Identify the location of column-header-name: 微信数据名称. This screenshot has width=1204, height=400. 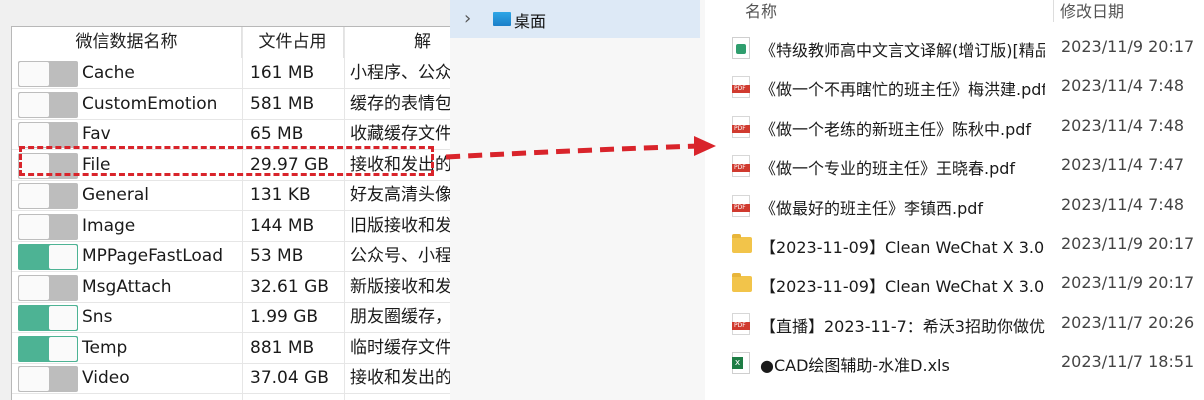
(127, 42).